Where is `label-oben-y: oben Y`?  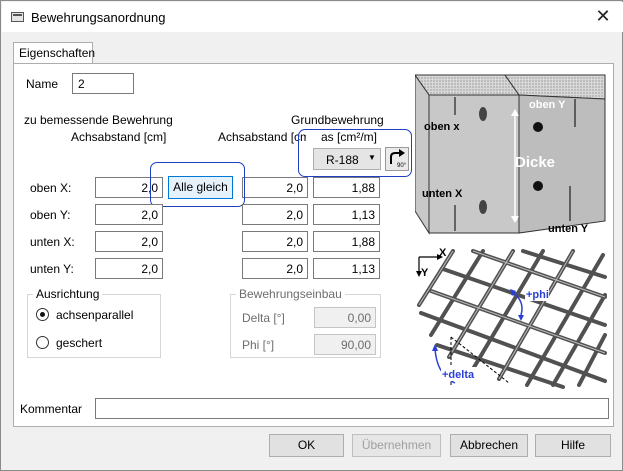
label-oben-y: oben Y is located at coordinates (547, 105).